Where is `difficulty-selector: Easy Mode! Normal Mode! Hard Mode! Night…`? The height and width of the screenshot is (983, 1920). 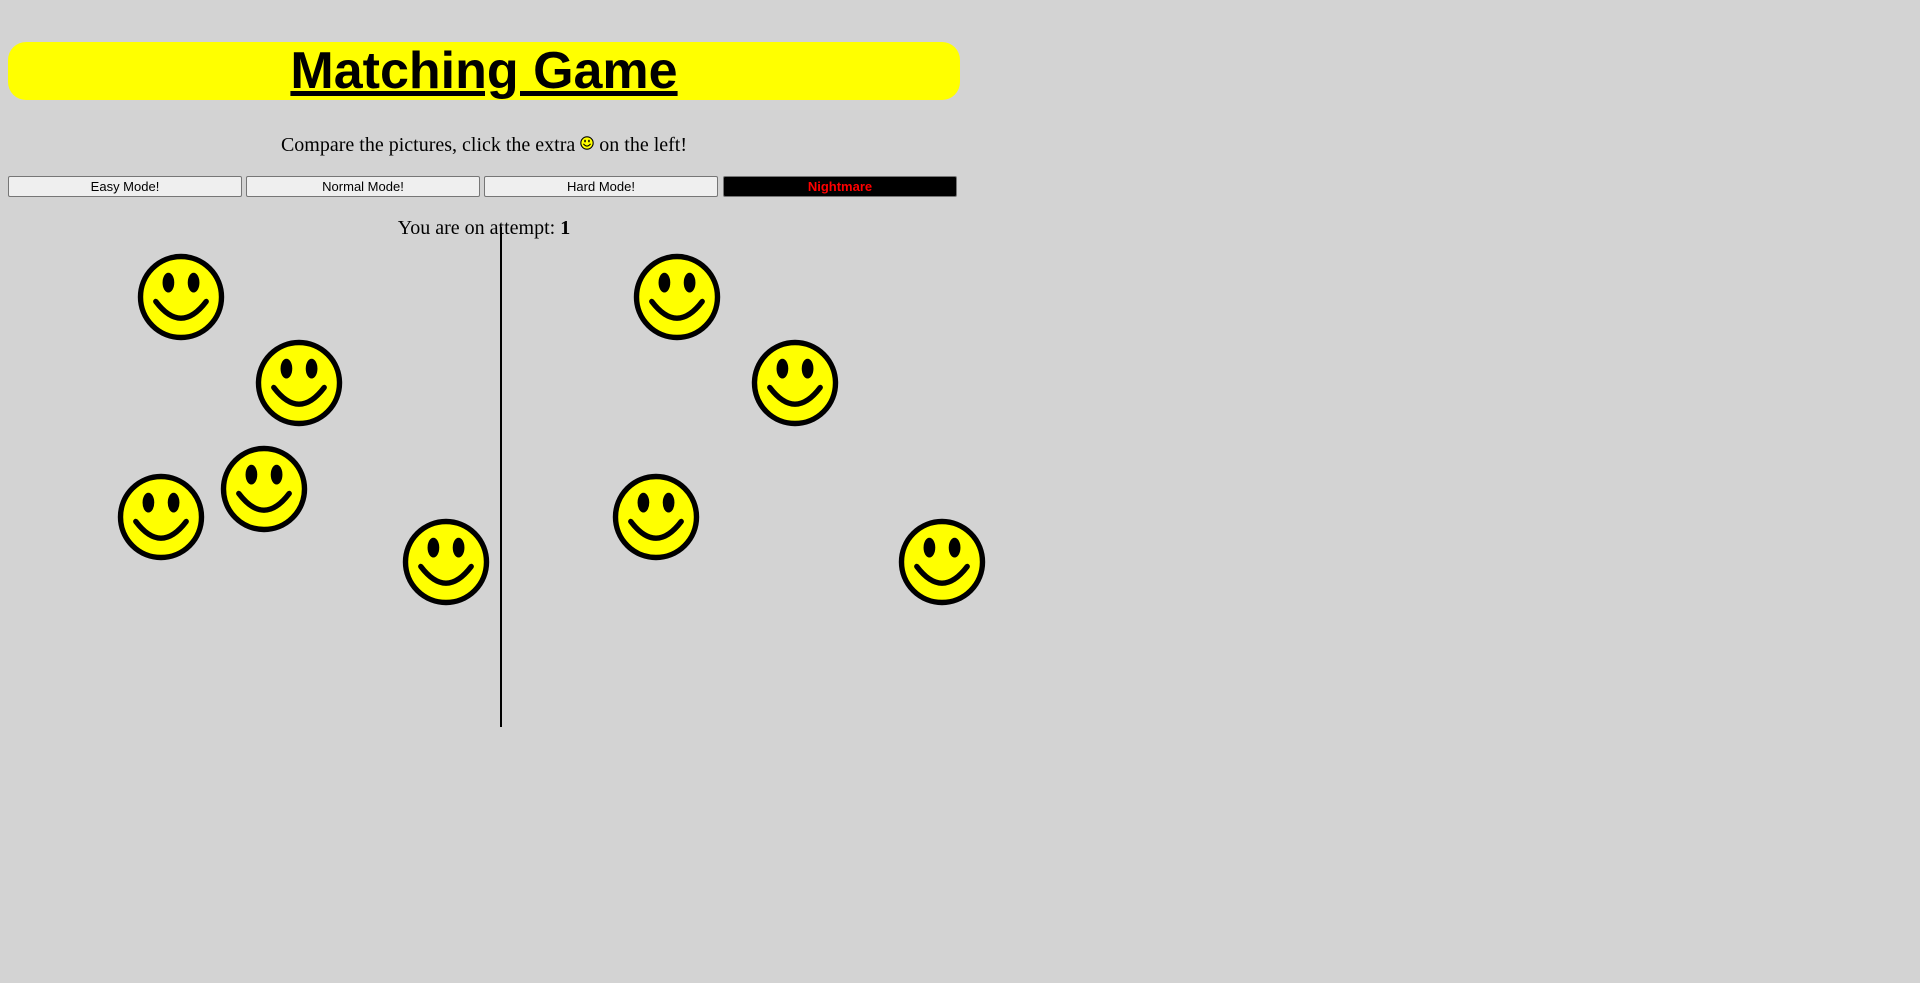 difficulty-selector: Easy Mode! Normal Mode! Hard Mode! Night… is located at coordinates (484, 186).